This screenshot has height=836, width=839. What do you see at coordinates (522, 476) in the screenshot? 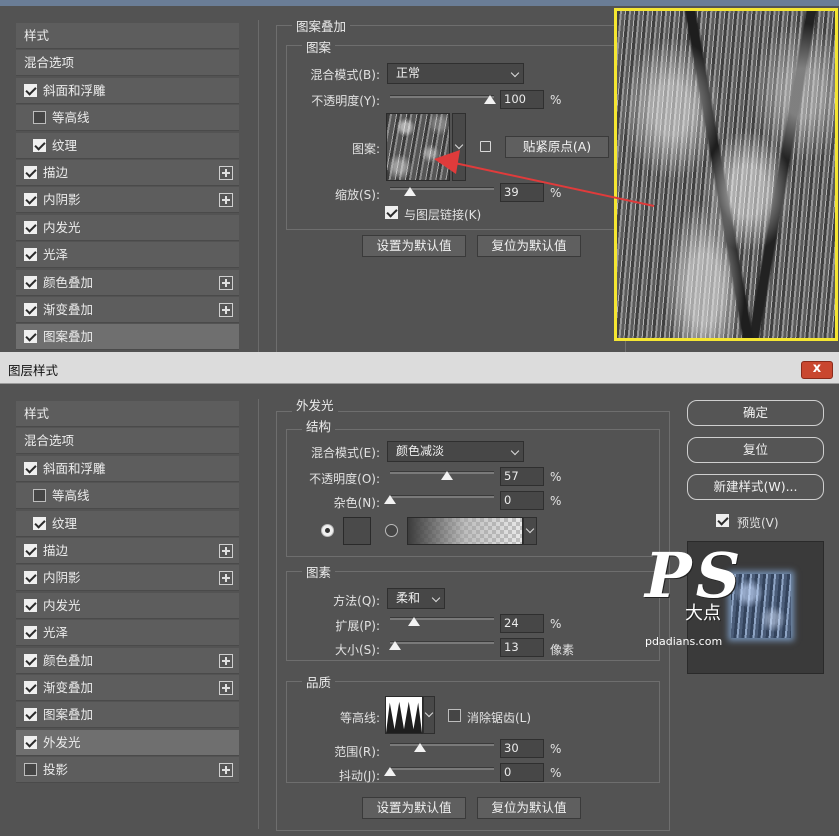
I see `opacity-input: 57` at bounding box center [522, 476].